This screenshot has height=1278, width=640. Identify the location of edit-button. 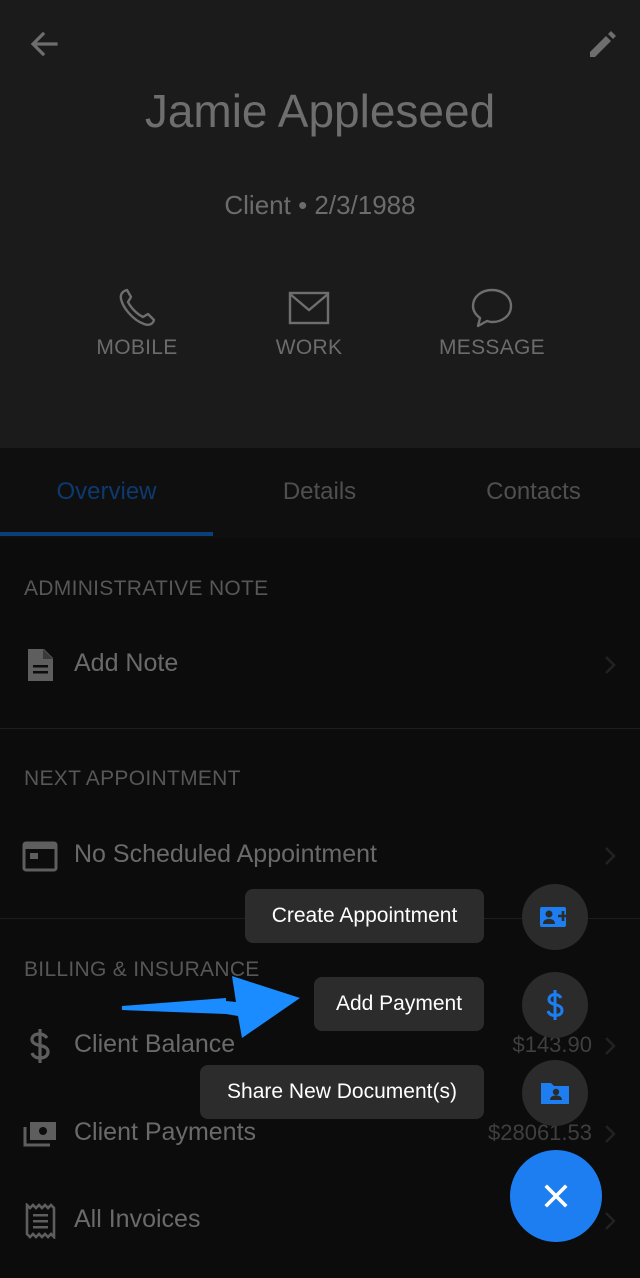
(602, 44).